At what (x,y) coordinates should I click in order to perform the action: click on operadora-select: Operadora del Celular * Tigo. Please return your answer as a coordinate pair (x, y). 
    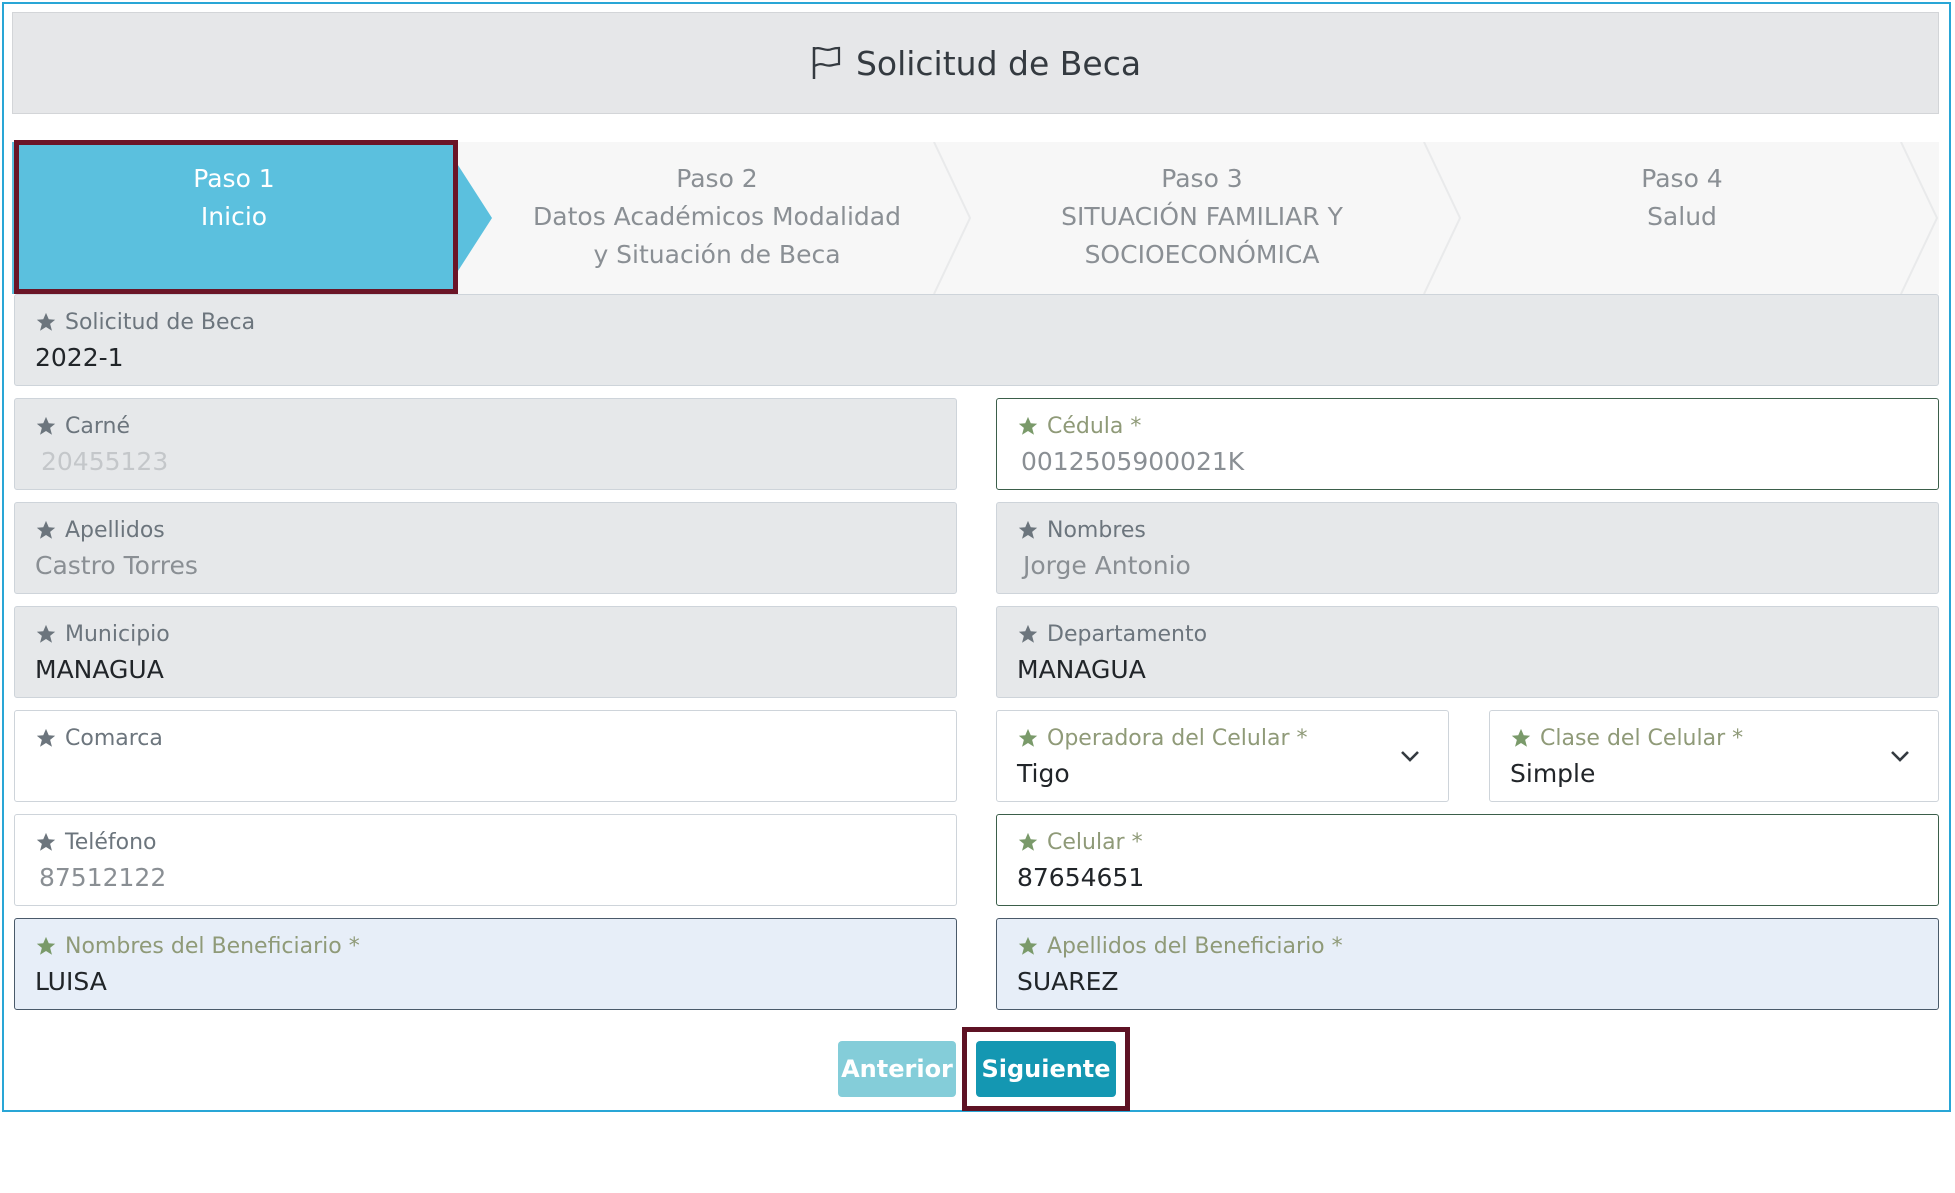
    Looking at the image, I should click on (1222, 756).